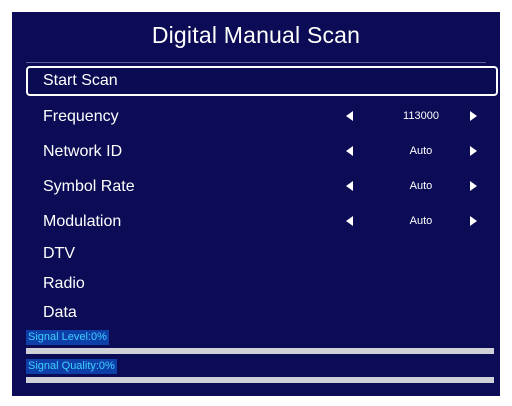 This screenshot has width=512, height=406. What do you see at coordinates (262, 117) in the screenshot?
I see `frequency-row: Frequency 113000` at bounding box center [262, 117].